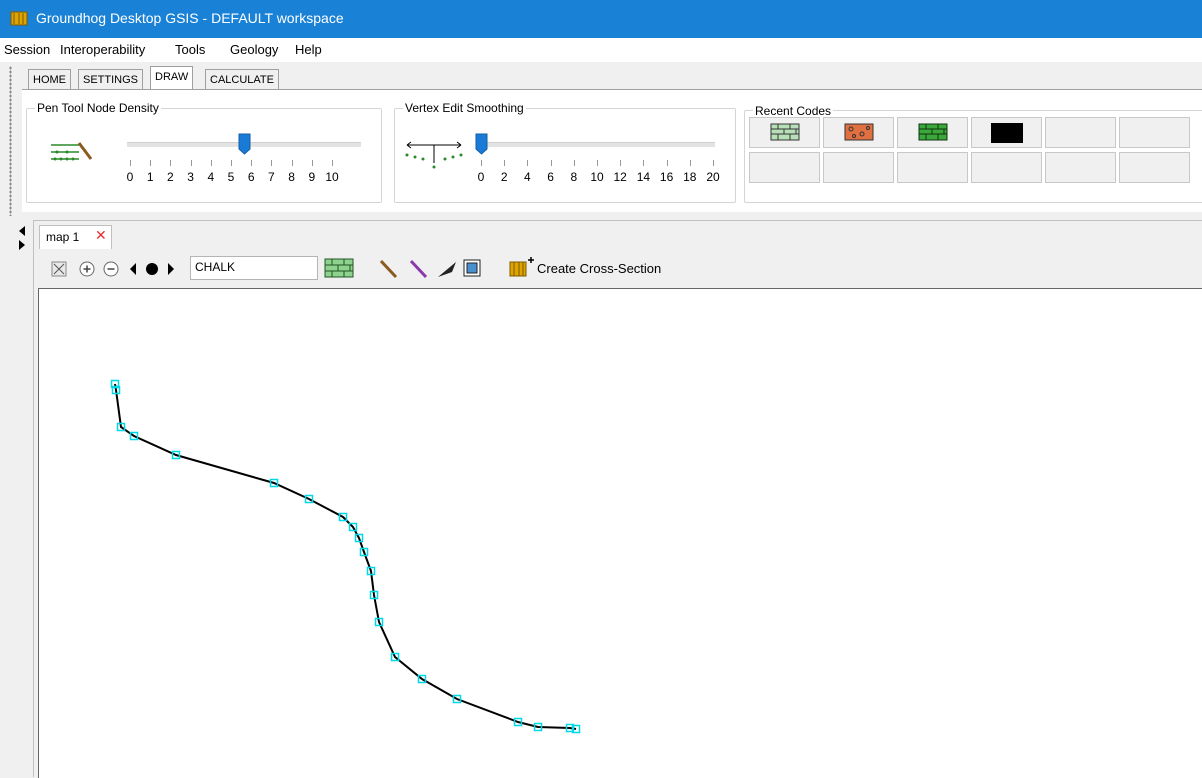 The height and width of the screenshot is (778, 1202). I want to click on pen-density-tick-label: 8, so click(291, 177).